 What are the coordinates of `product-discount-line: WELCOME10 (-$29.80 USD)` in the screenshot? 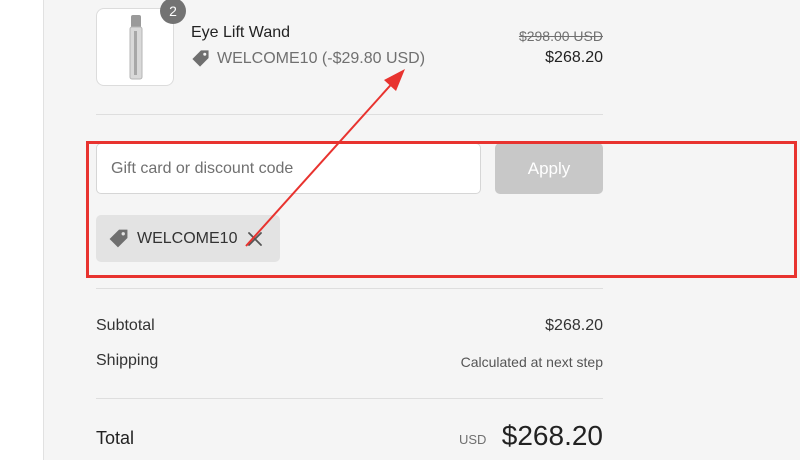 It's located at (308, 58).